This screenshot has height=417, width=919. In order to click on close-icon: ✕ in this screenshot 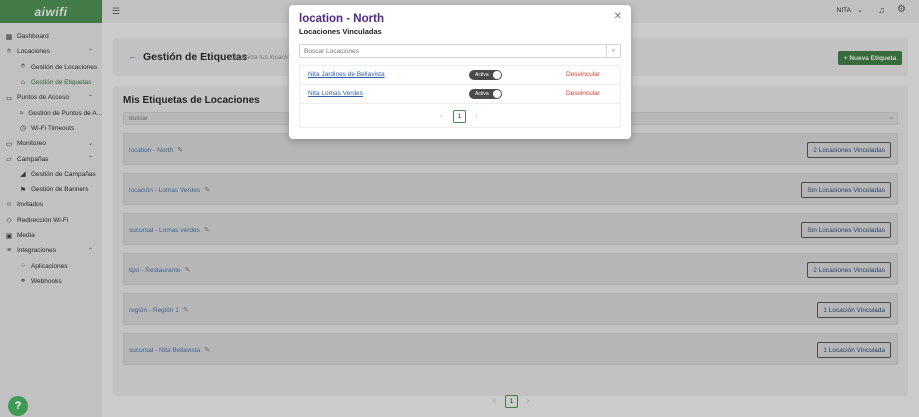, I will do `click(618, 16)`.